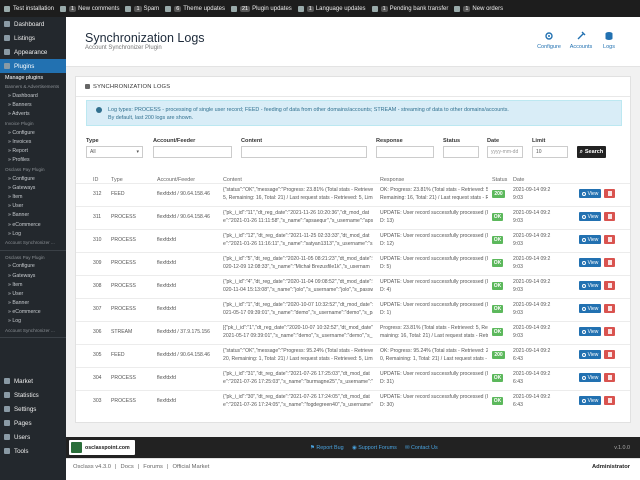  I want to click on topbar-item-spam: 1 Spam, so click(142, 8).